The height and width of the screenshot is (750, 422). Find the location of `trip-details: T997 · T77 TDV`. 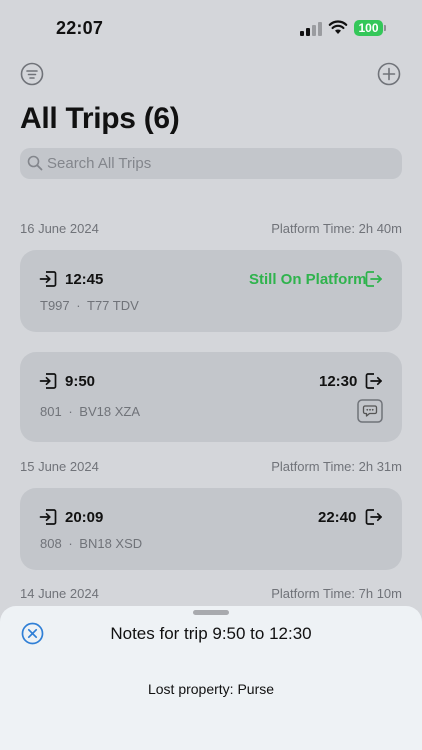

trip-details: T997 · T77 TDV is located at coordinates (89, 305).